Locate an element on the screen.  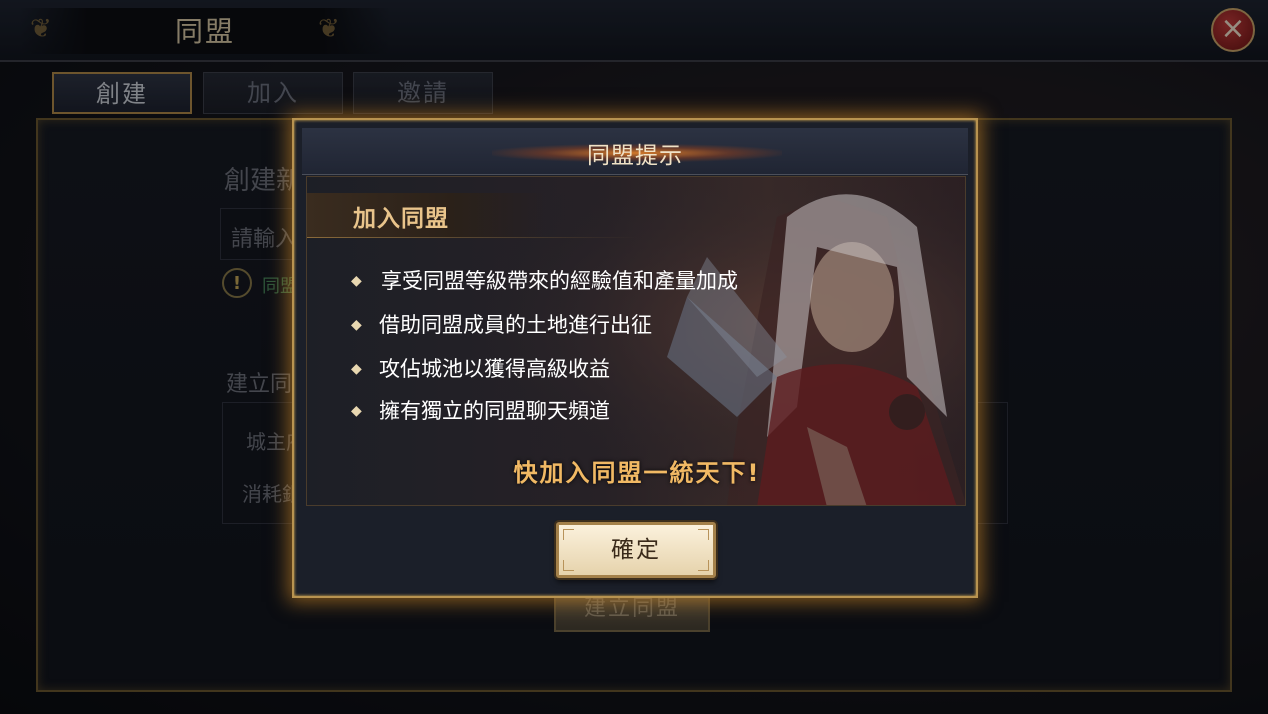
benefit-item: ◆ 擁有獨立的同盟聊天頻道 is located at coordinates (480, 412).